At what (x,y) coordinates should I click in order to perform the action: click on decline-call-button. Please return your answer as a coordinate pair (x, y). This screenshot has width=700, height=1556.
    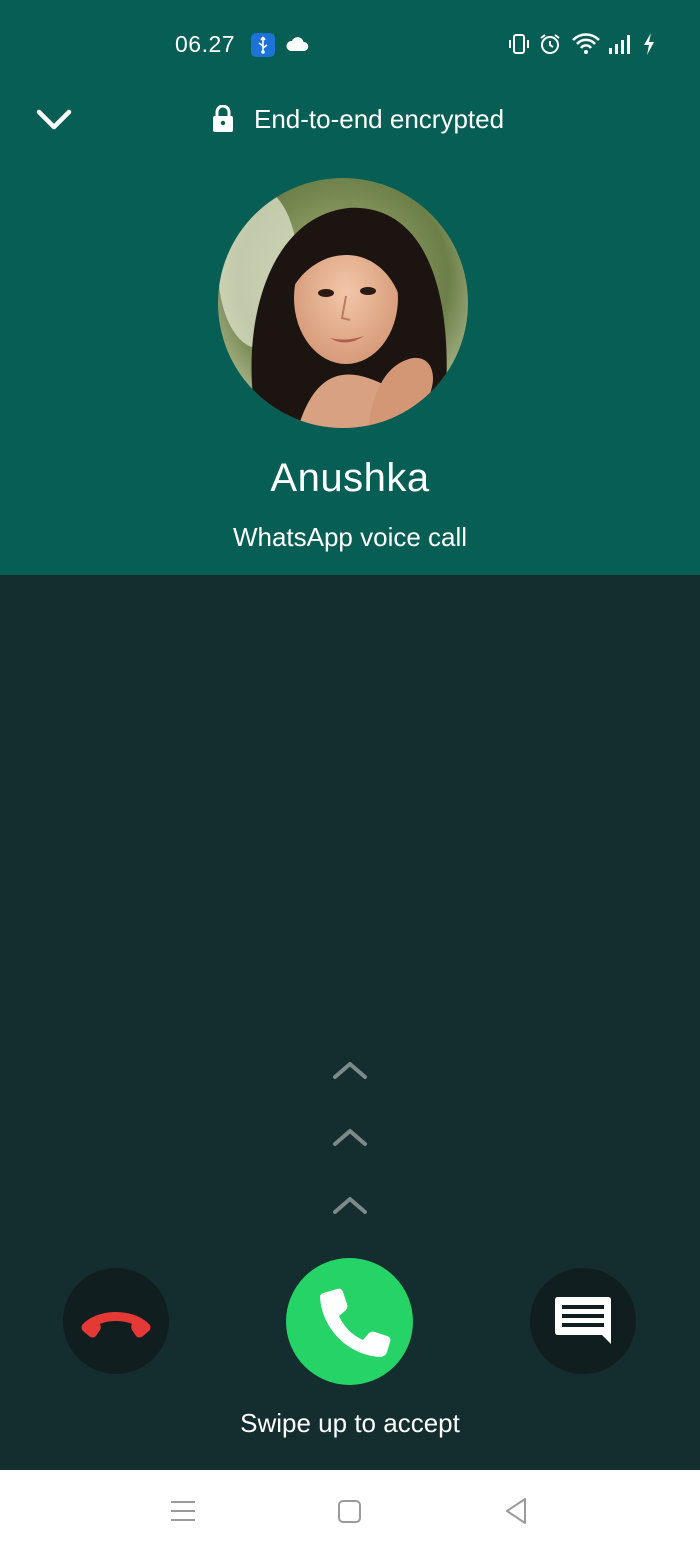
    Looking at the image, I should click on (116, 1321).